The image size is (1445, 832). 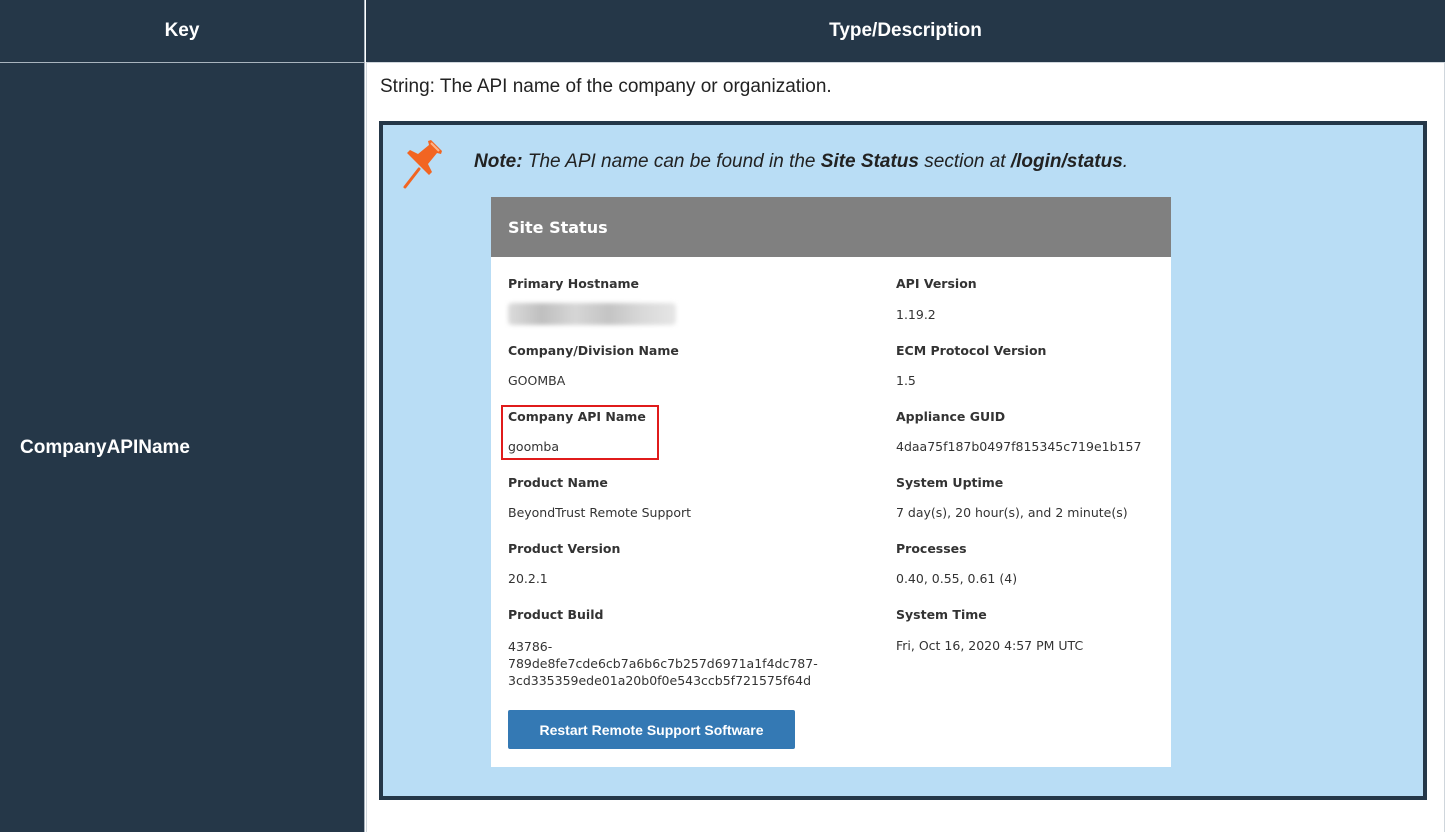 What do you see at coordinates (105, 447) in the screenshot?
I see `key-name: CompanyAPIName` at bounding box center [105, 447].